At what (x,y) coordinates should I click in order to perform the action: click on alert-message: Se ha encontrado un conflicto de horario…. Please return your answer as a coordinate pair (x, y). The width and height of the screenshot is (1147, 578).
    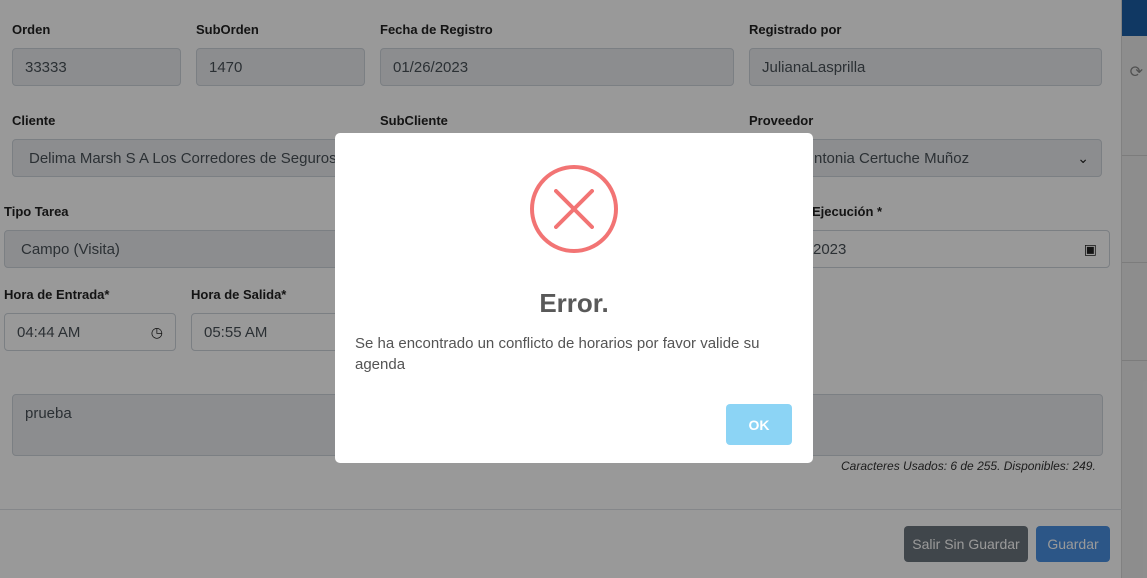
    Looking at the image, I should click on (557, 354).